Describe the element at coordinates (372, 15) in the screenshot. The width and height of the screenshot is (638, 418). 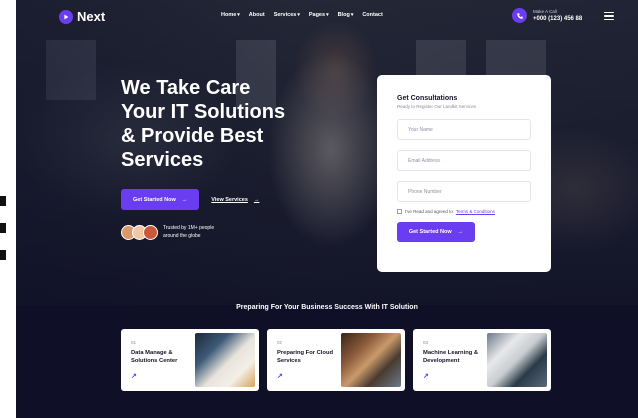
I see `nav-item-contact: Contact` at that location.